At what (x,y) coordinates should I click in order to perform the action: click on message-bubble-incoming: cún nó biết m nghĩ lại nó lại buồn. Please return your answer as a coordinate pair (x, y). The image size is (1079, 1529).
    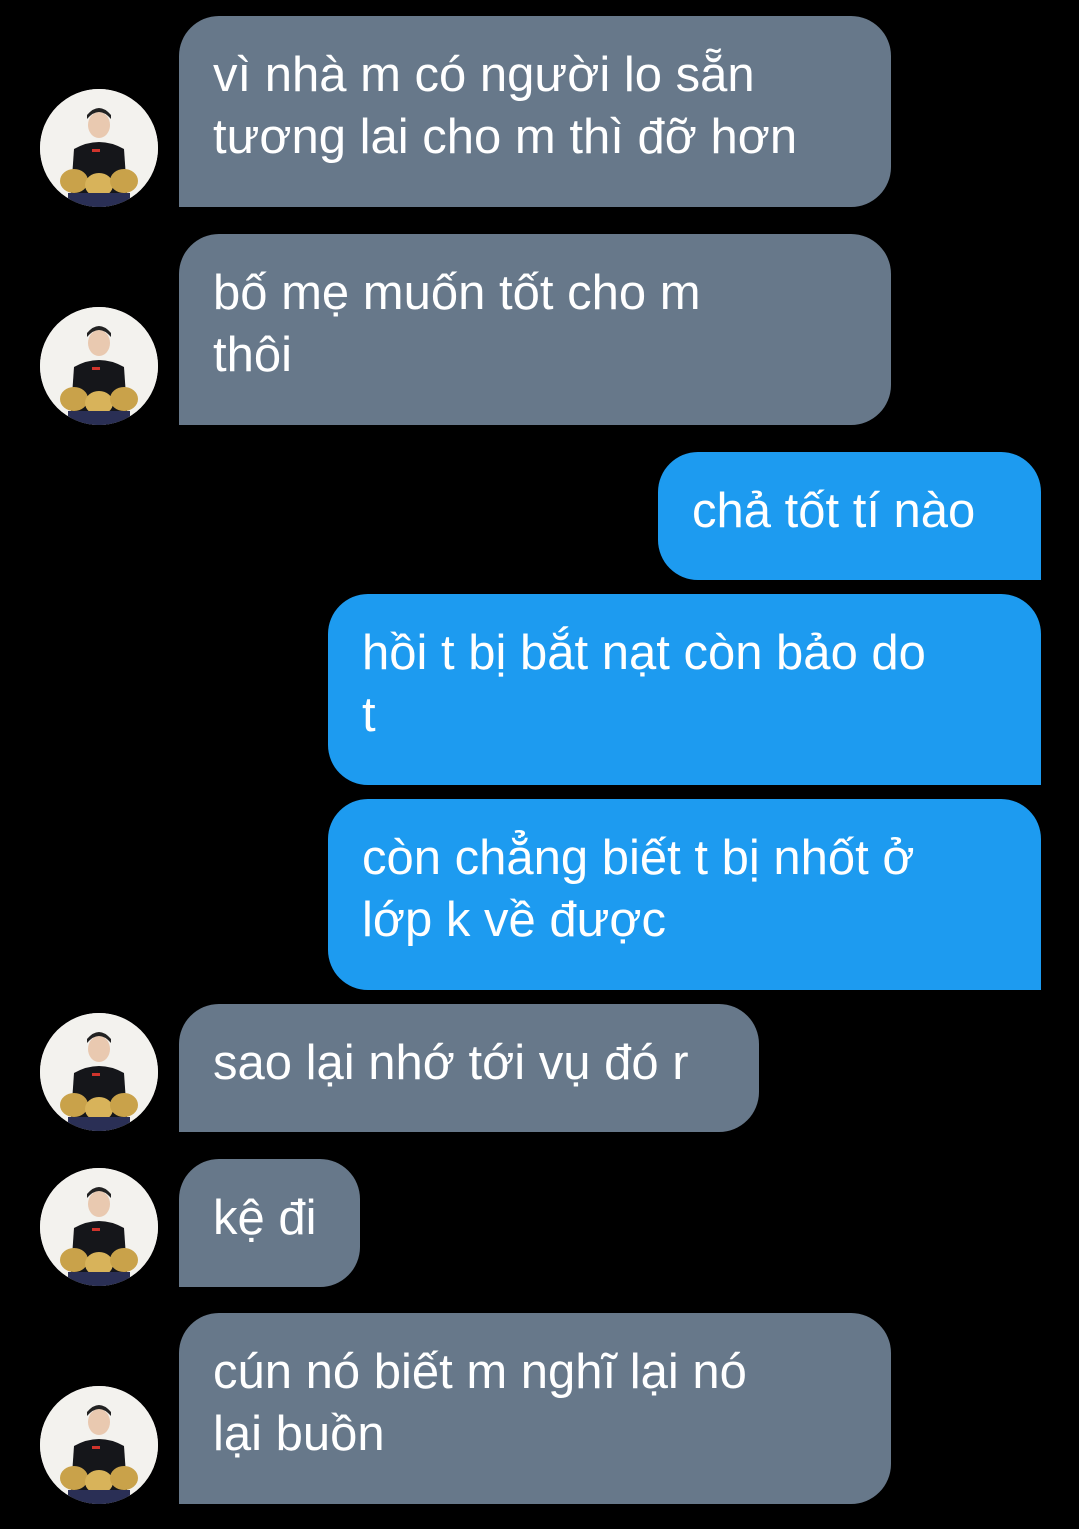
    Looking at the image, I should click on (535, 1408).